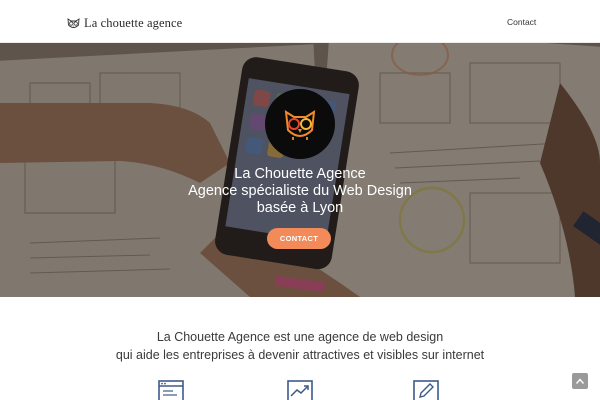  What do you see at coordinates (300, 191) in the screenshot?
I see `hero-title-line-2: Agence spécialiste du Web Design` at bounding box center [300, 191].